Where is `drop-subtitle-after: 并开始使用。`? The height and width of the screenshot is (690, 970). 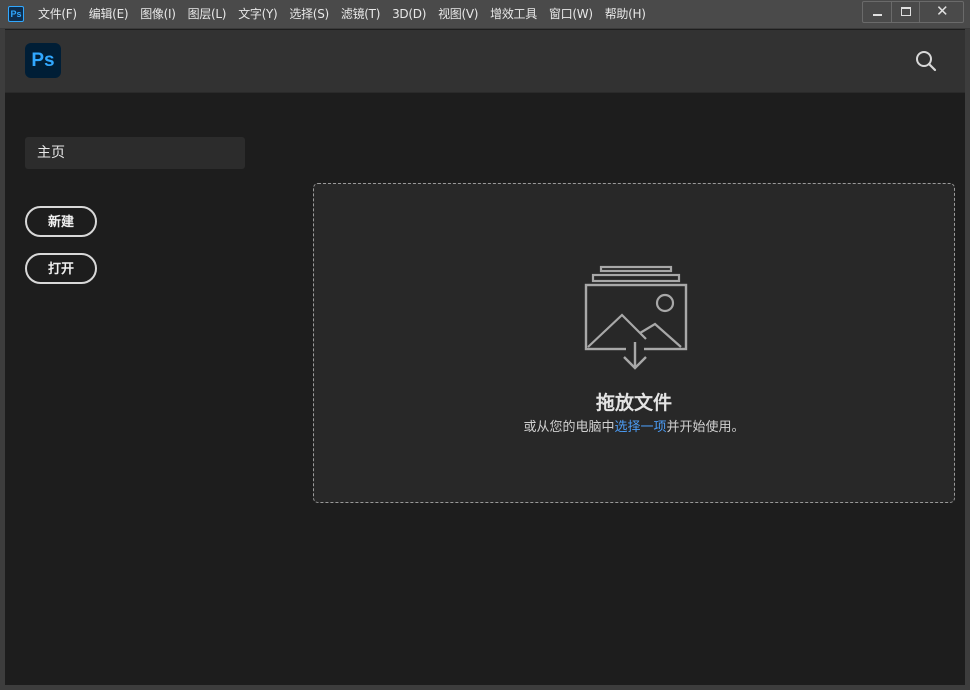
drop-subtitle-after: 并开始使用。 is located at coordinates (705, 427).